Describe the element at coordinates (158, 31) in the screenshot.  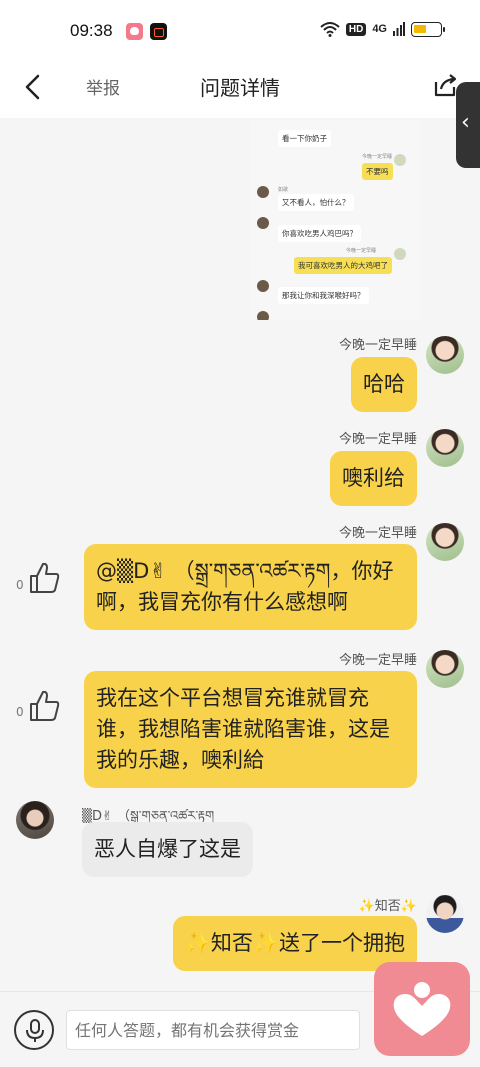
I see `video-app-notification-icon` at that location.